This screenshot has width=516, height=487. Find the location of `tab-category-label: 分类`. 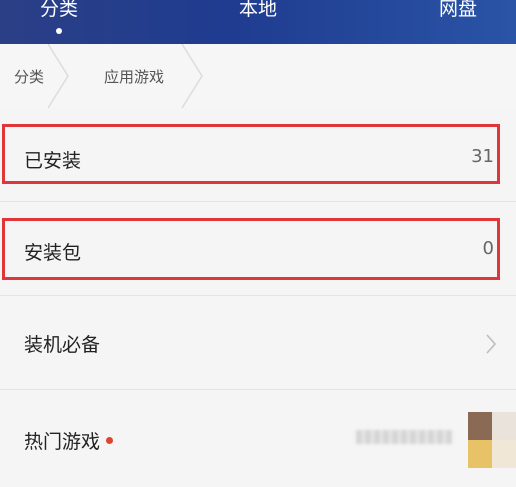

tab-category-label: 分类 is located at coordinates (58, 10).